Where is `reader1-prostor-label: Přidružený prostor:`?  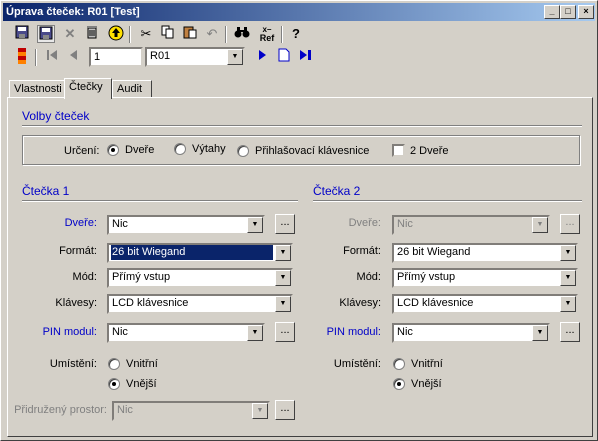
reader1-prostor-label: Přidružený prostor: is located at coordinates (60, 410).